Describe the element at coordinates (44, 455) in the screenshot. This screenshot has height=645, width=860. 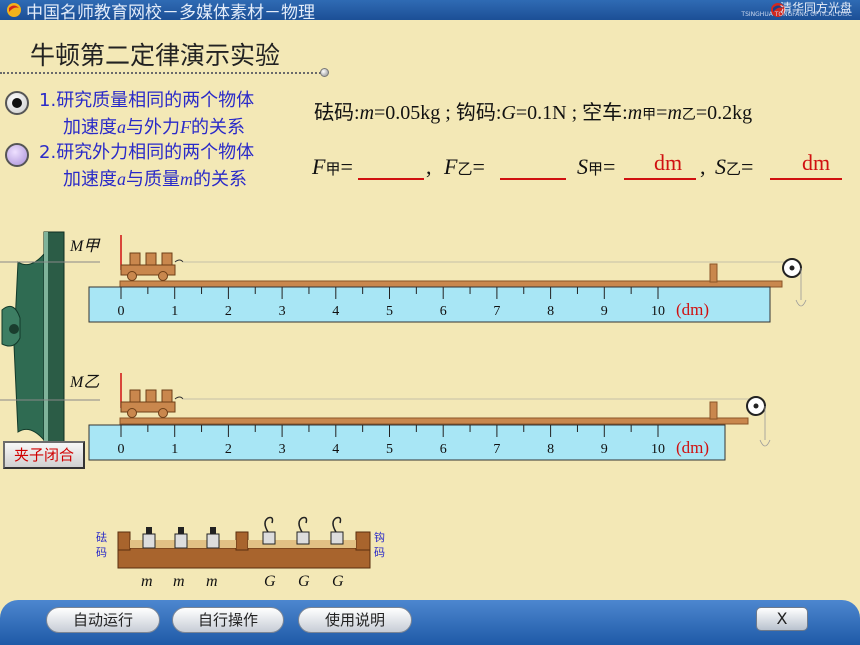
I see `clip-close-button: 夹子闭合` at that location.